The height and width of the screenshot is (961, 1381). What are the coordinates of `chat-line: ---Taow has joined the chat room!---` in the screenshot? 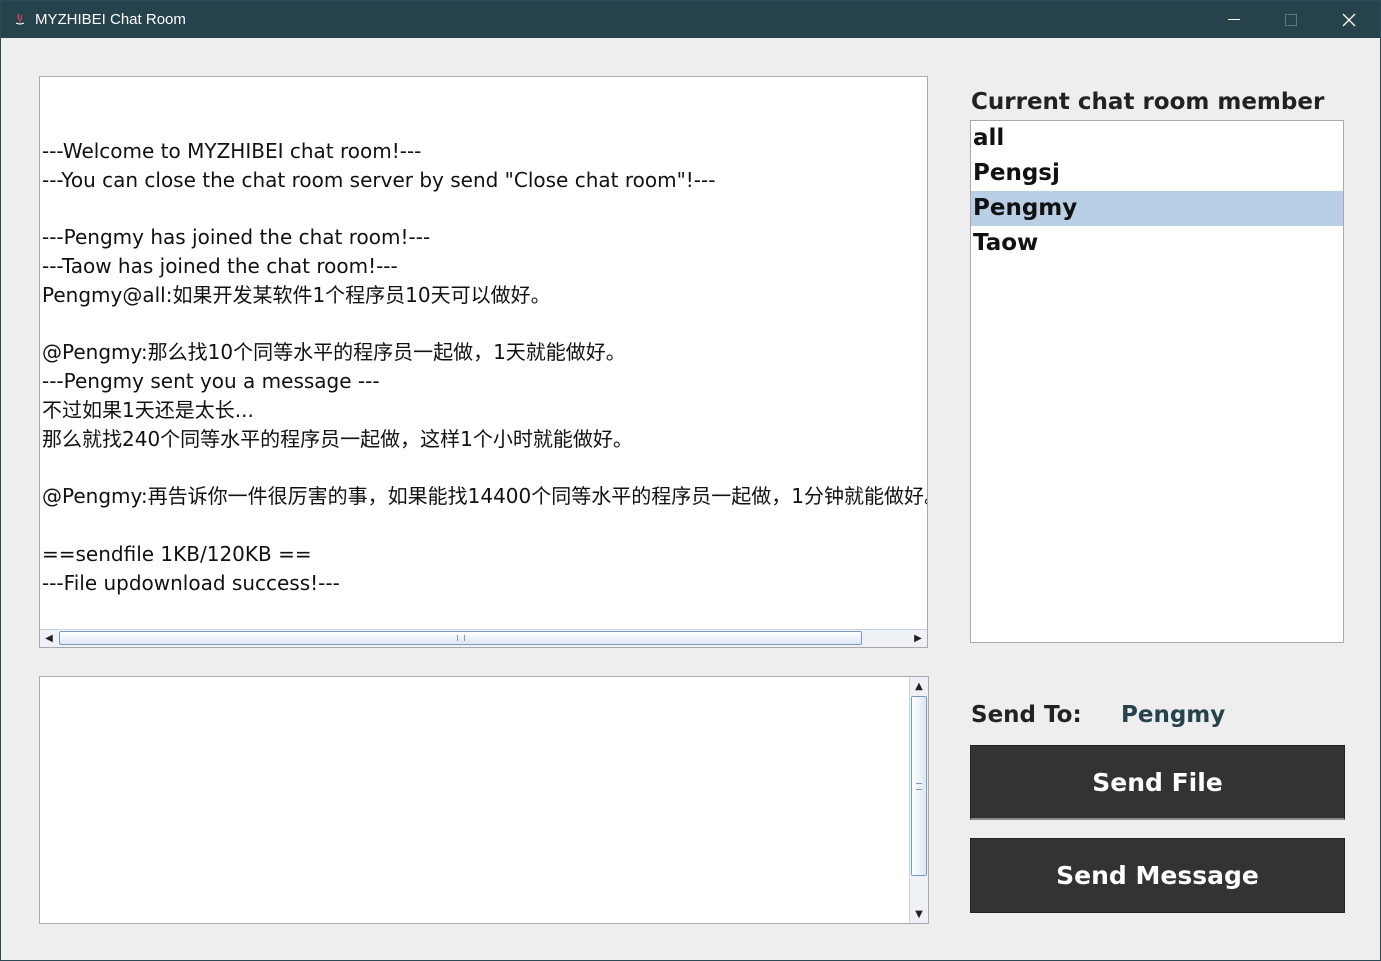 It's located at (220, 265).